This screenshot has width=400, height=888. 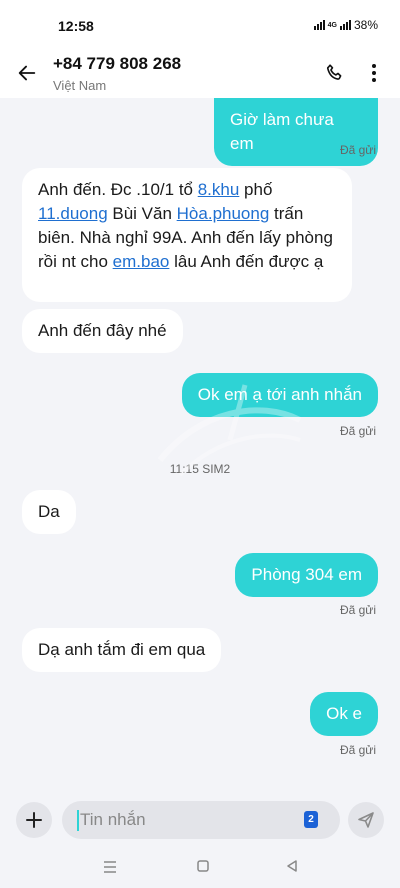 I want to click on phone-call-icon, so click(x=335, y=73).